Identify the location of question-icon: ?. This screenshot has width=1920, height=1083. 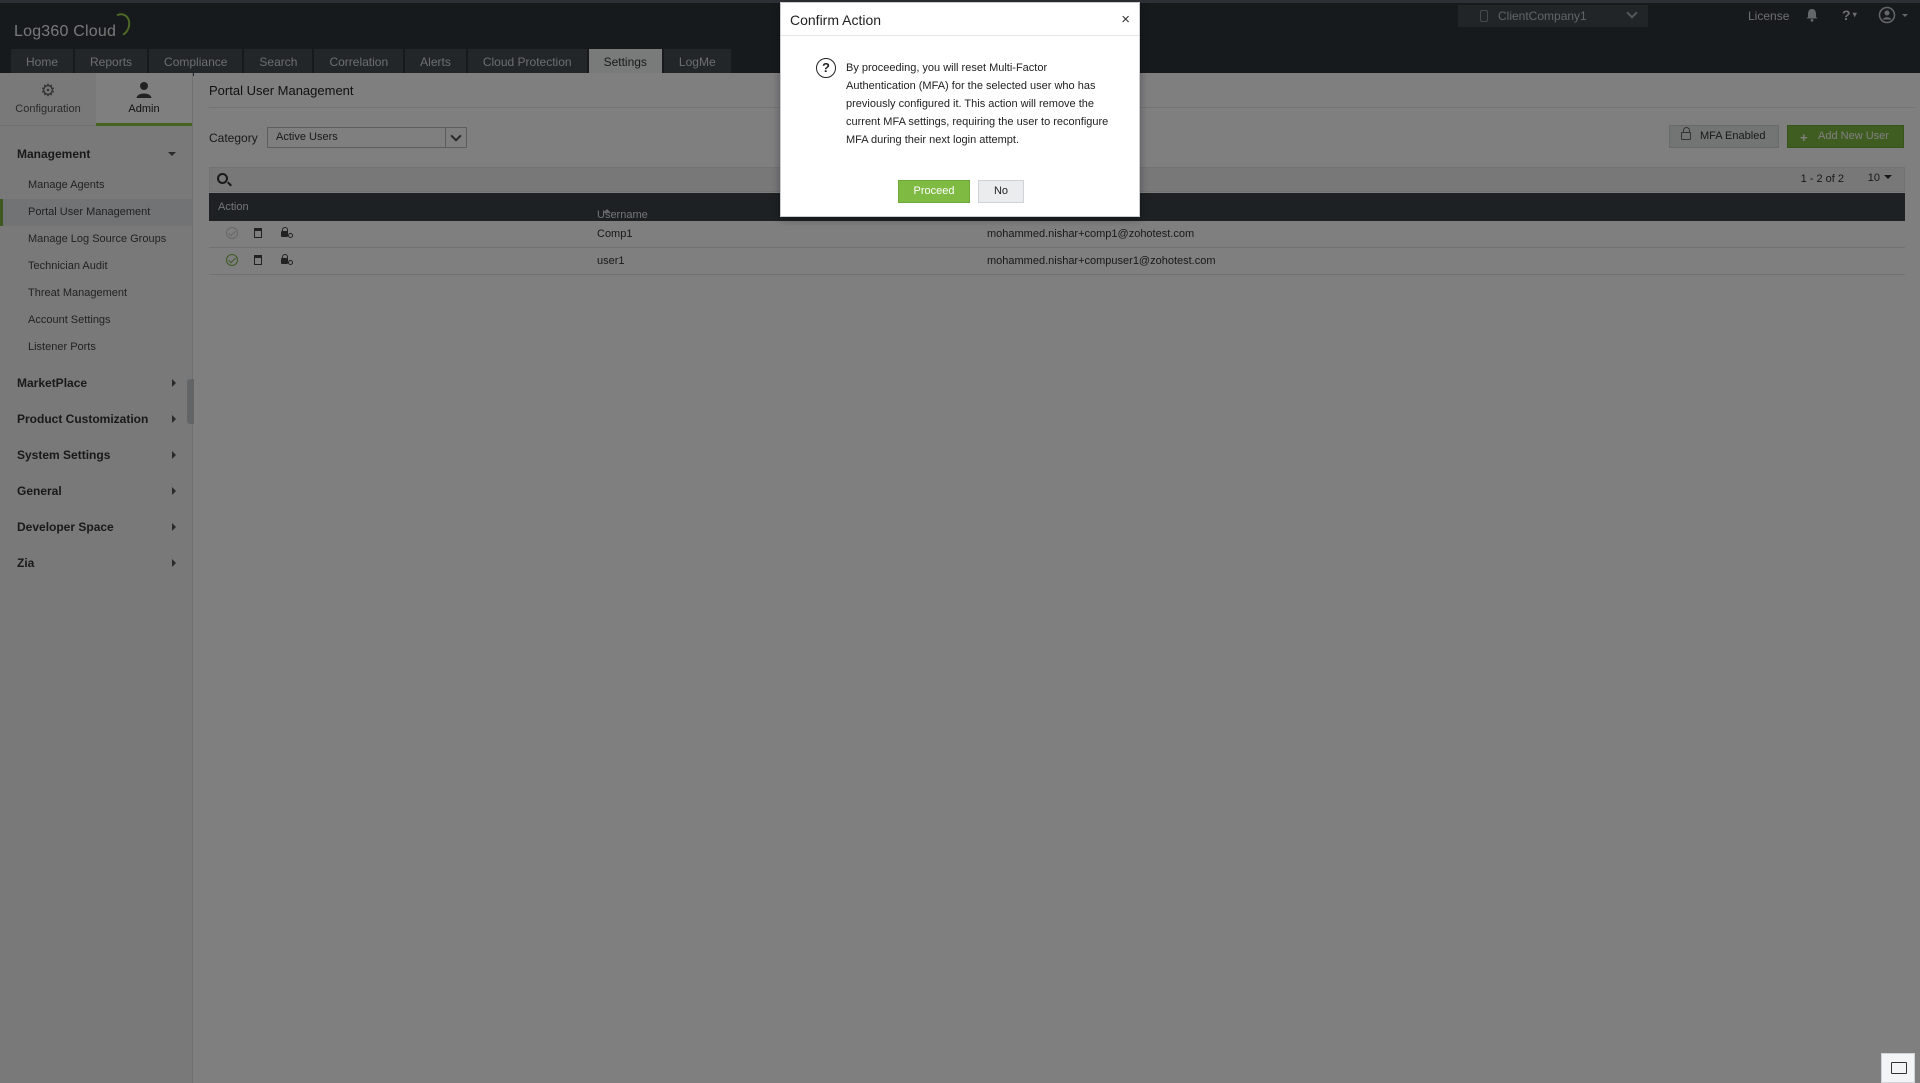
(826, 68).